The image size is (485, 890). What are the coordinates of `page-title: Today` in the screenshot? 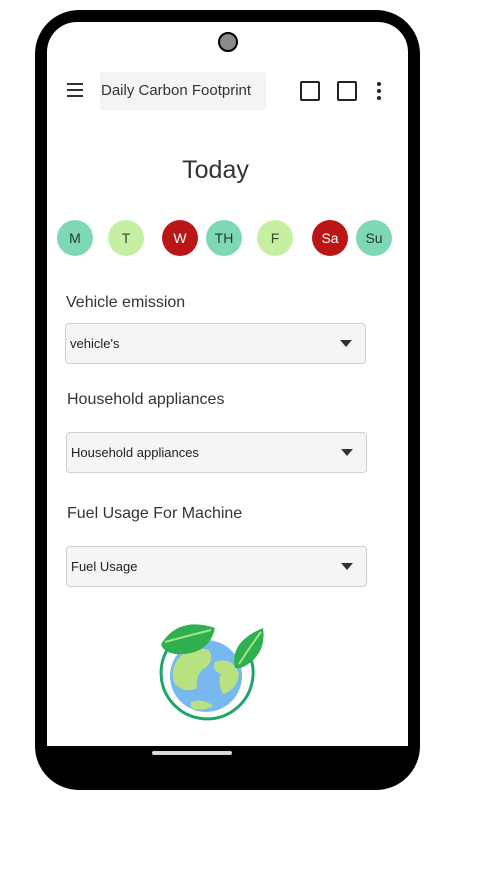 It's located at (215, 170).